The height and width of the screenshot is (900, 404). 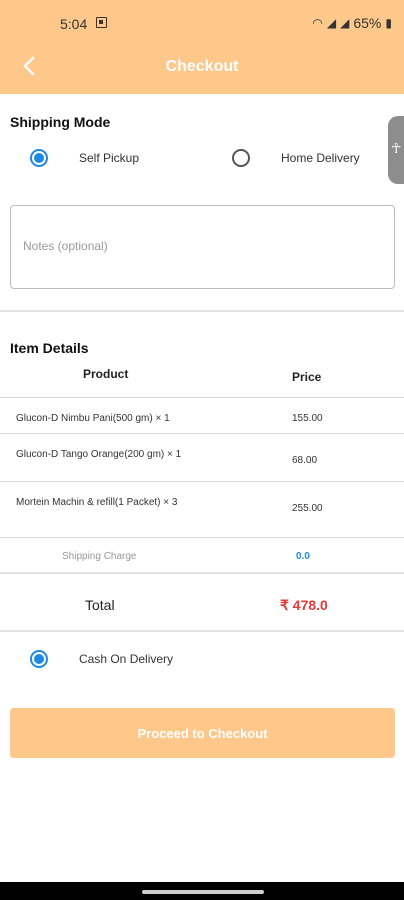 I want to click on home-delivery-radio, so click(x=241, y=158).